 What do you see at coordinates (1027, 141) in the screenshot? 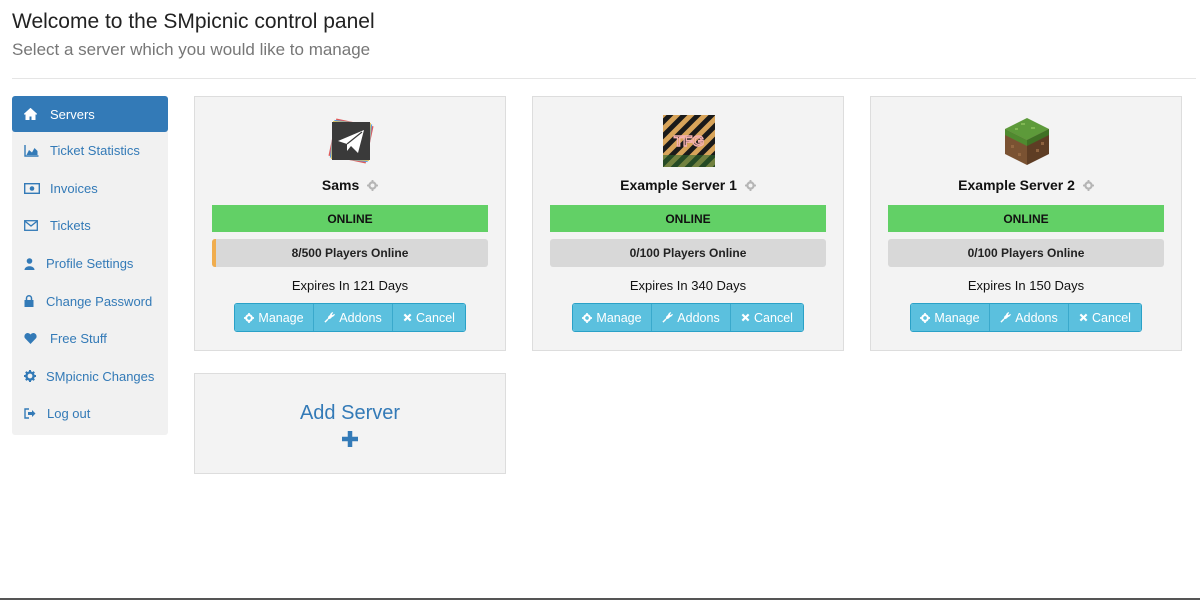
I see `grass-block-logo` at bounding box center [1027, 141].